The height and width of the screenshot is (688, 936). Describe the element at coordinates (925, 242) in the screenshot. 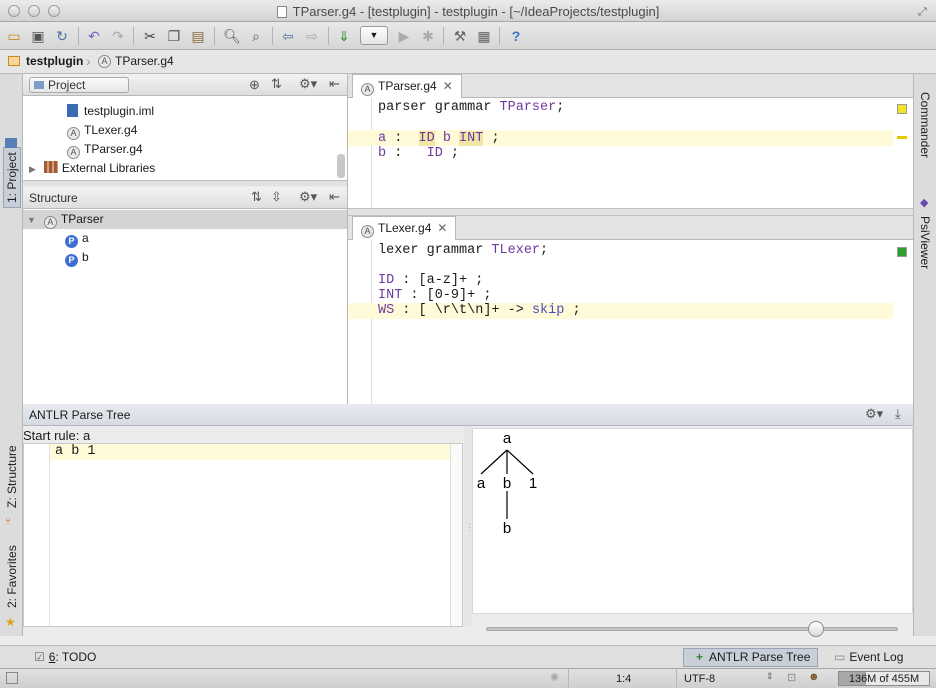

I see `tab-psiviewer: PsiViewer` at that location.